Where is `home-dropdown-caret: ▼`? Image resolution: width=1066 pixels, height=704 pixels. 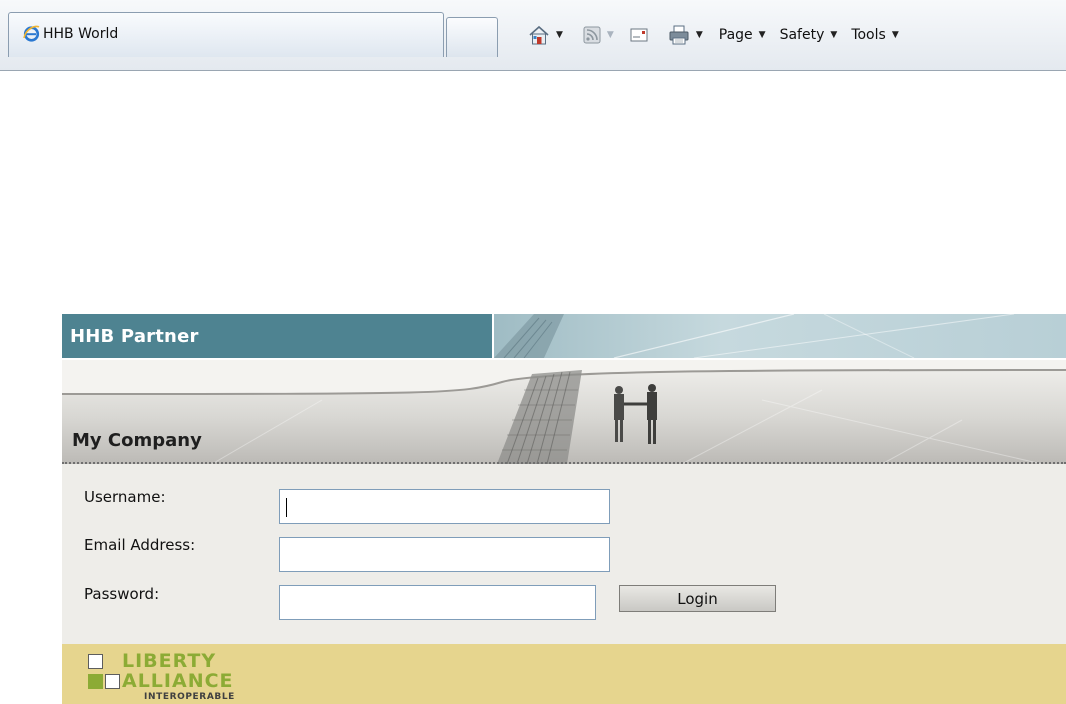 home-dropdown-caret: ▼ is located at coordinates (559, 35).